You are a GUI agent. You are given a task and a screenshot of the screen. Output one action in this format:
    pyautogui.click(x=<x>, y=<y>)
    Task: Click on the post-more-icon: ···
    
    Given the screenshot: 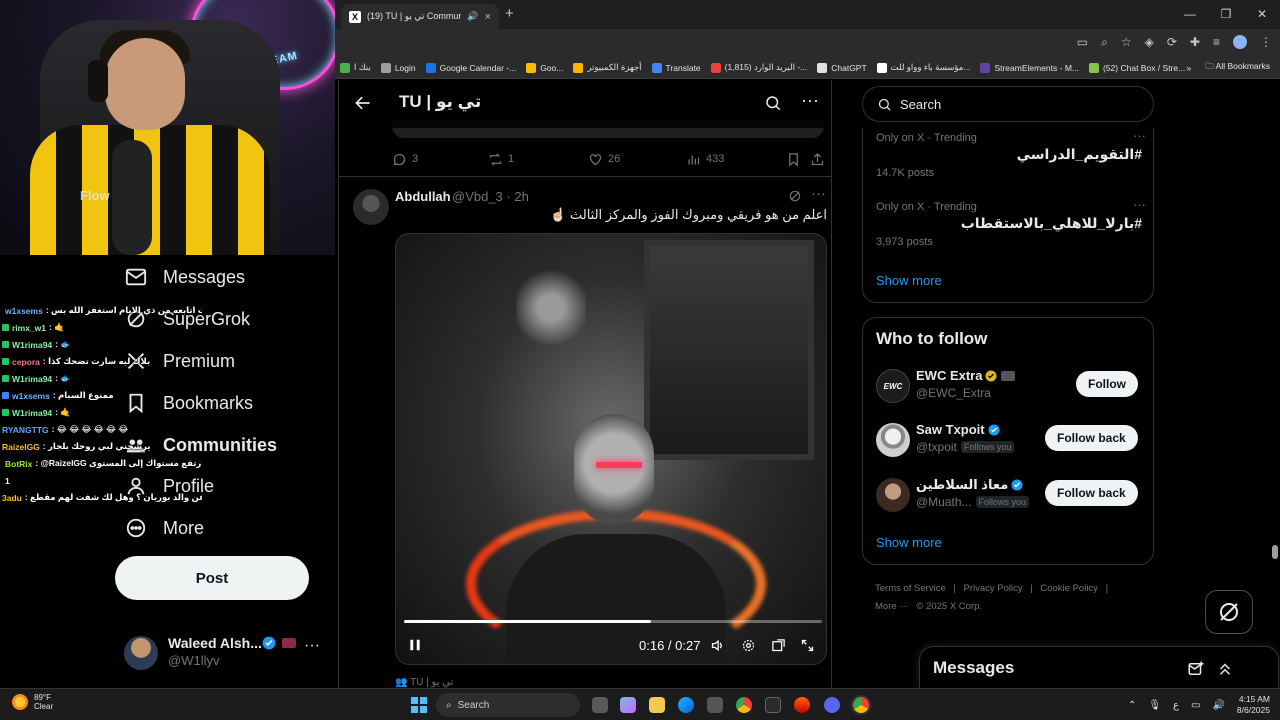 What is the action you would take?
    pyautogui.click(x=818, y=193)
    